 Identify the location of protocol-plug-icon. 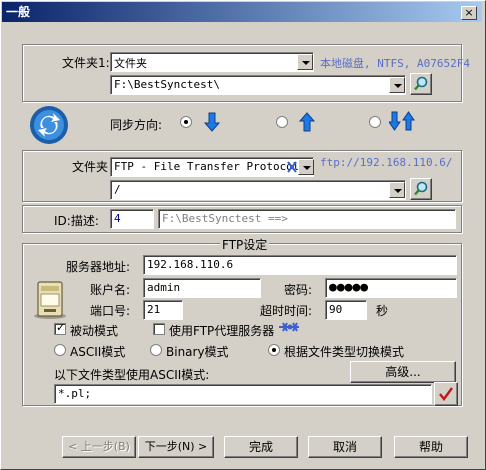
(292, 168).